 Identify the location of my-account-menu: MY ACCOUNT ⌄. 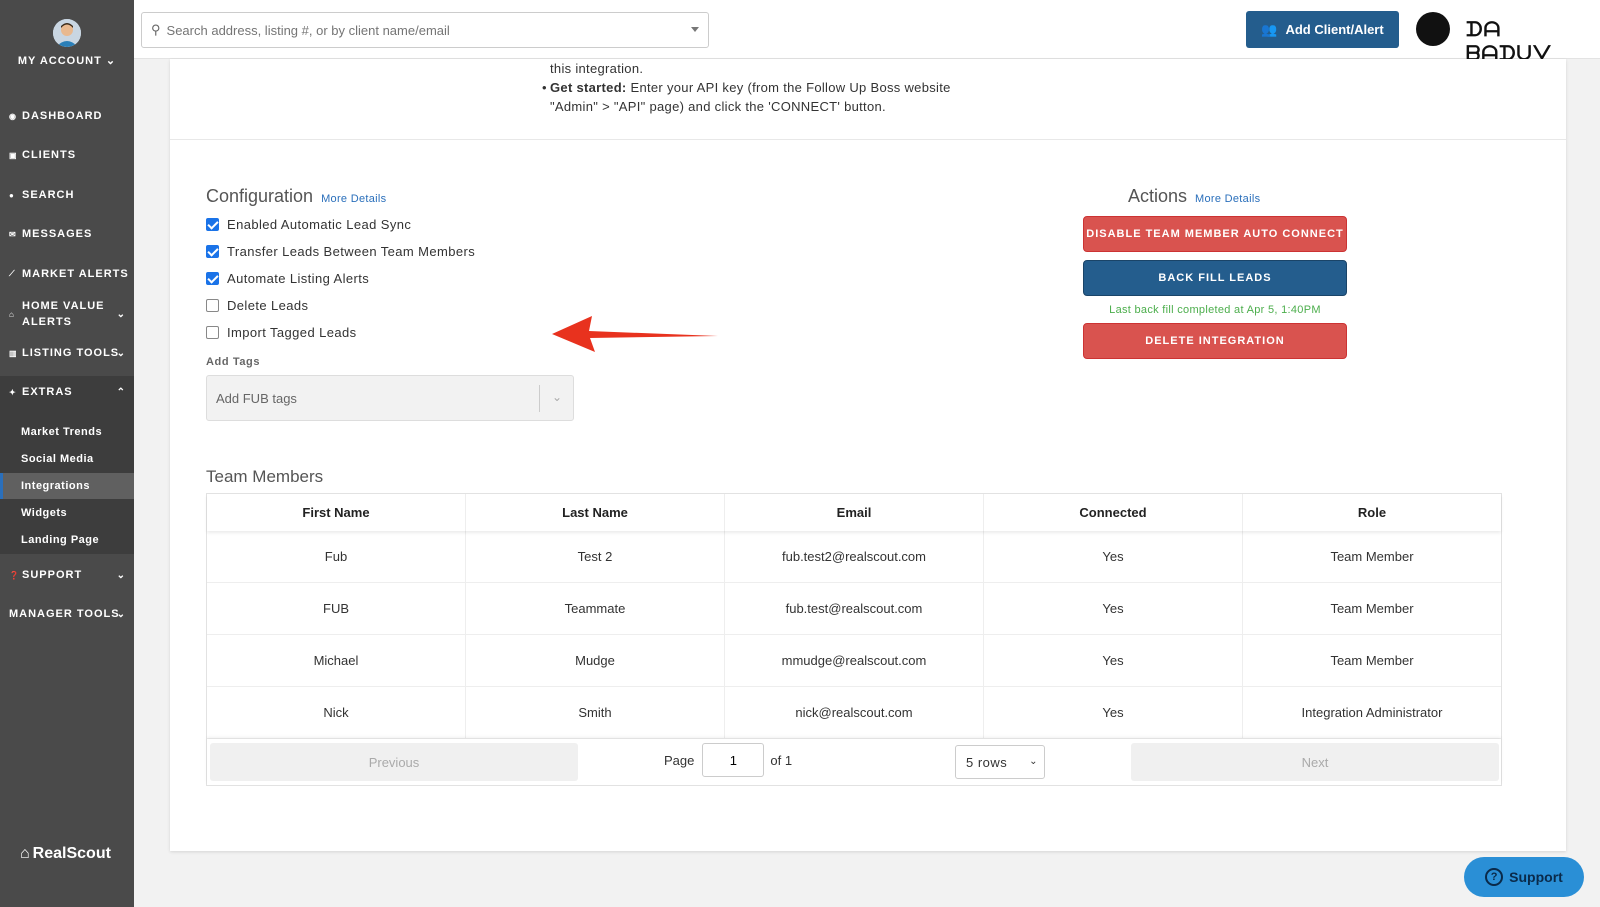
(67, 60).